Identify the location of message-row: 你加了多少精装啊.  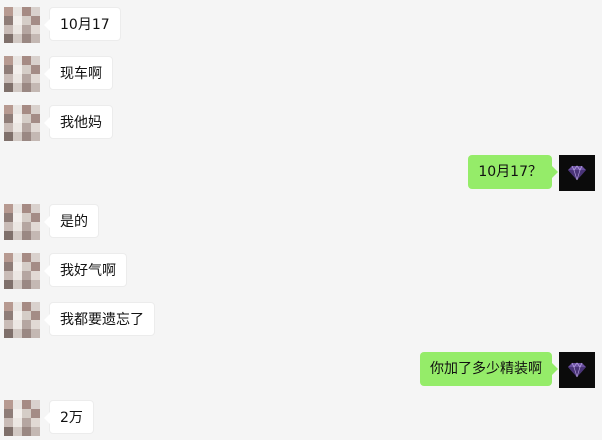
(301, 372).